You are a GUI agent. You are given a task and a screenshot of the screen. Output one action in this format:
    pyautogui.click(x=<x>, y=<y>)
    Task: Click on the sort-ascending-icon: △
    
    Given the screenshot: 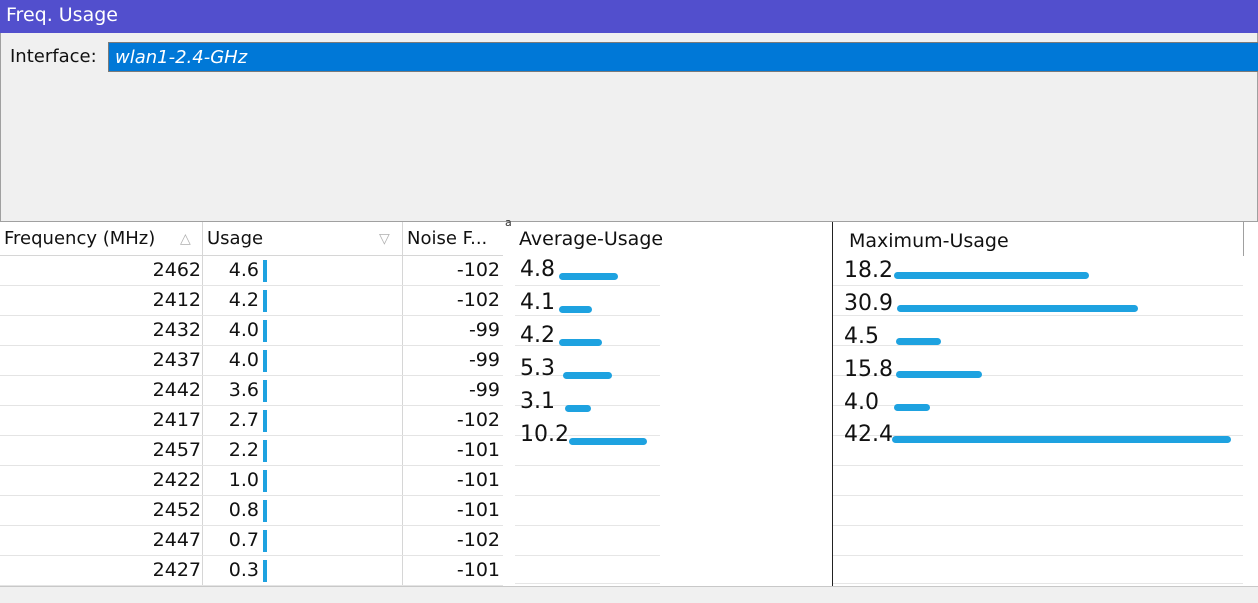 What is the action you would take?
    pyautogui.click(x=185, y=239)
    